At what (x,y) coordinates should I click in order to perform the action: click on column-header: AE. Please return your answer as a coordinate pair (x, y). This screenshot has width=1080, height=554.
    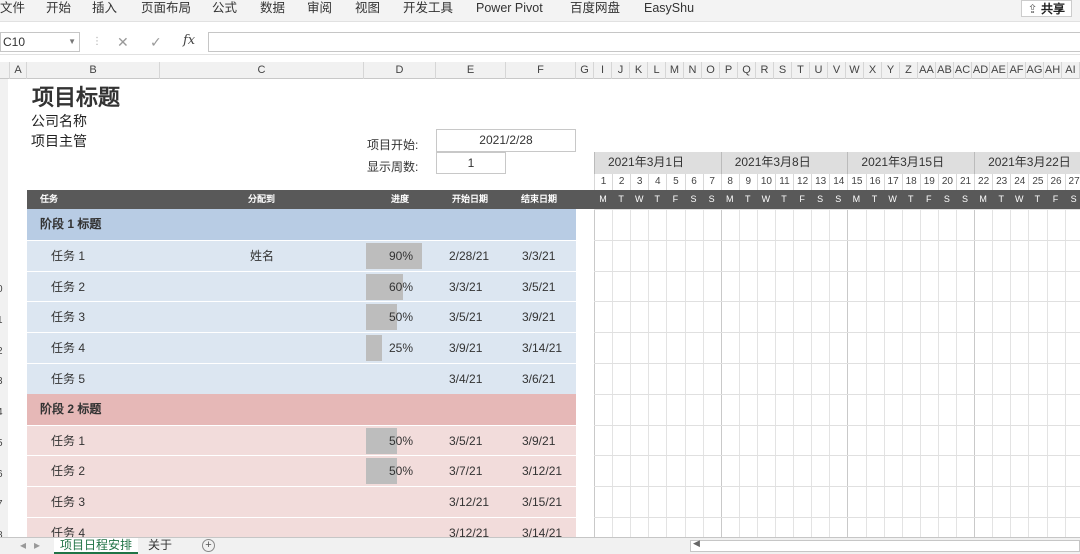
    Looking at the image, I should click on (999, 70).